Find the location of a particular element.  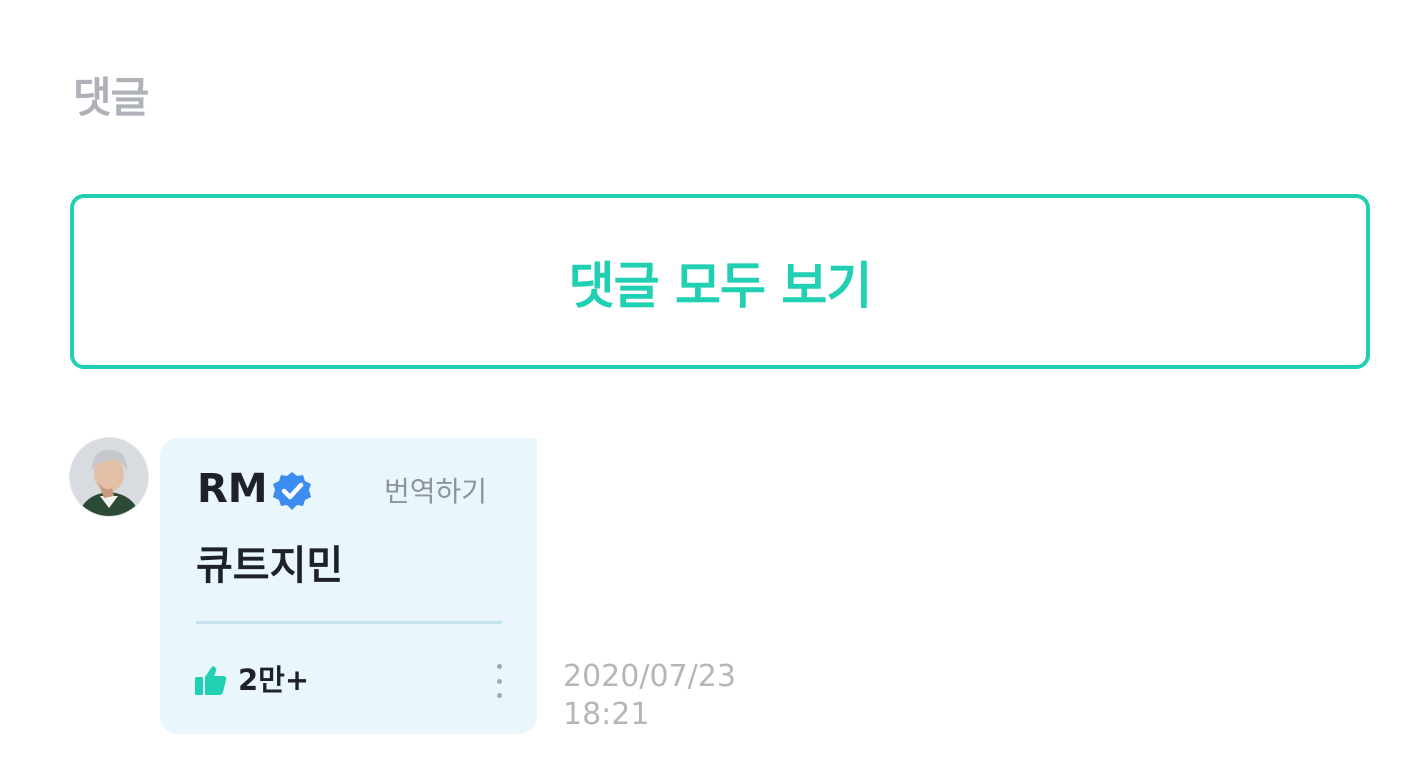

comment-timestamp: 2020/07/23 18:21 is located at coordinates (649, 696).